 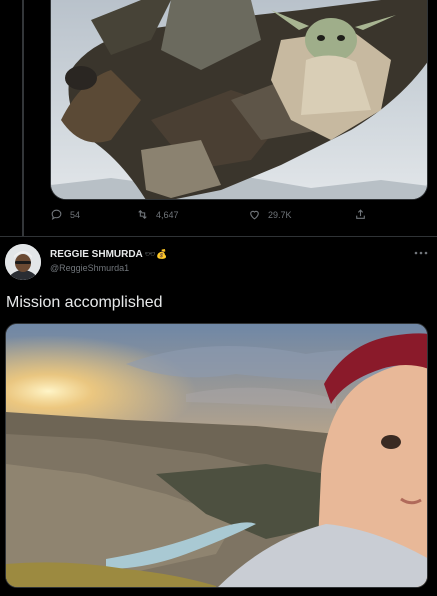 I want to click on retweet-icon, so click(x=142, y=214).